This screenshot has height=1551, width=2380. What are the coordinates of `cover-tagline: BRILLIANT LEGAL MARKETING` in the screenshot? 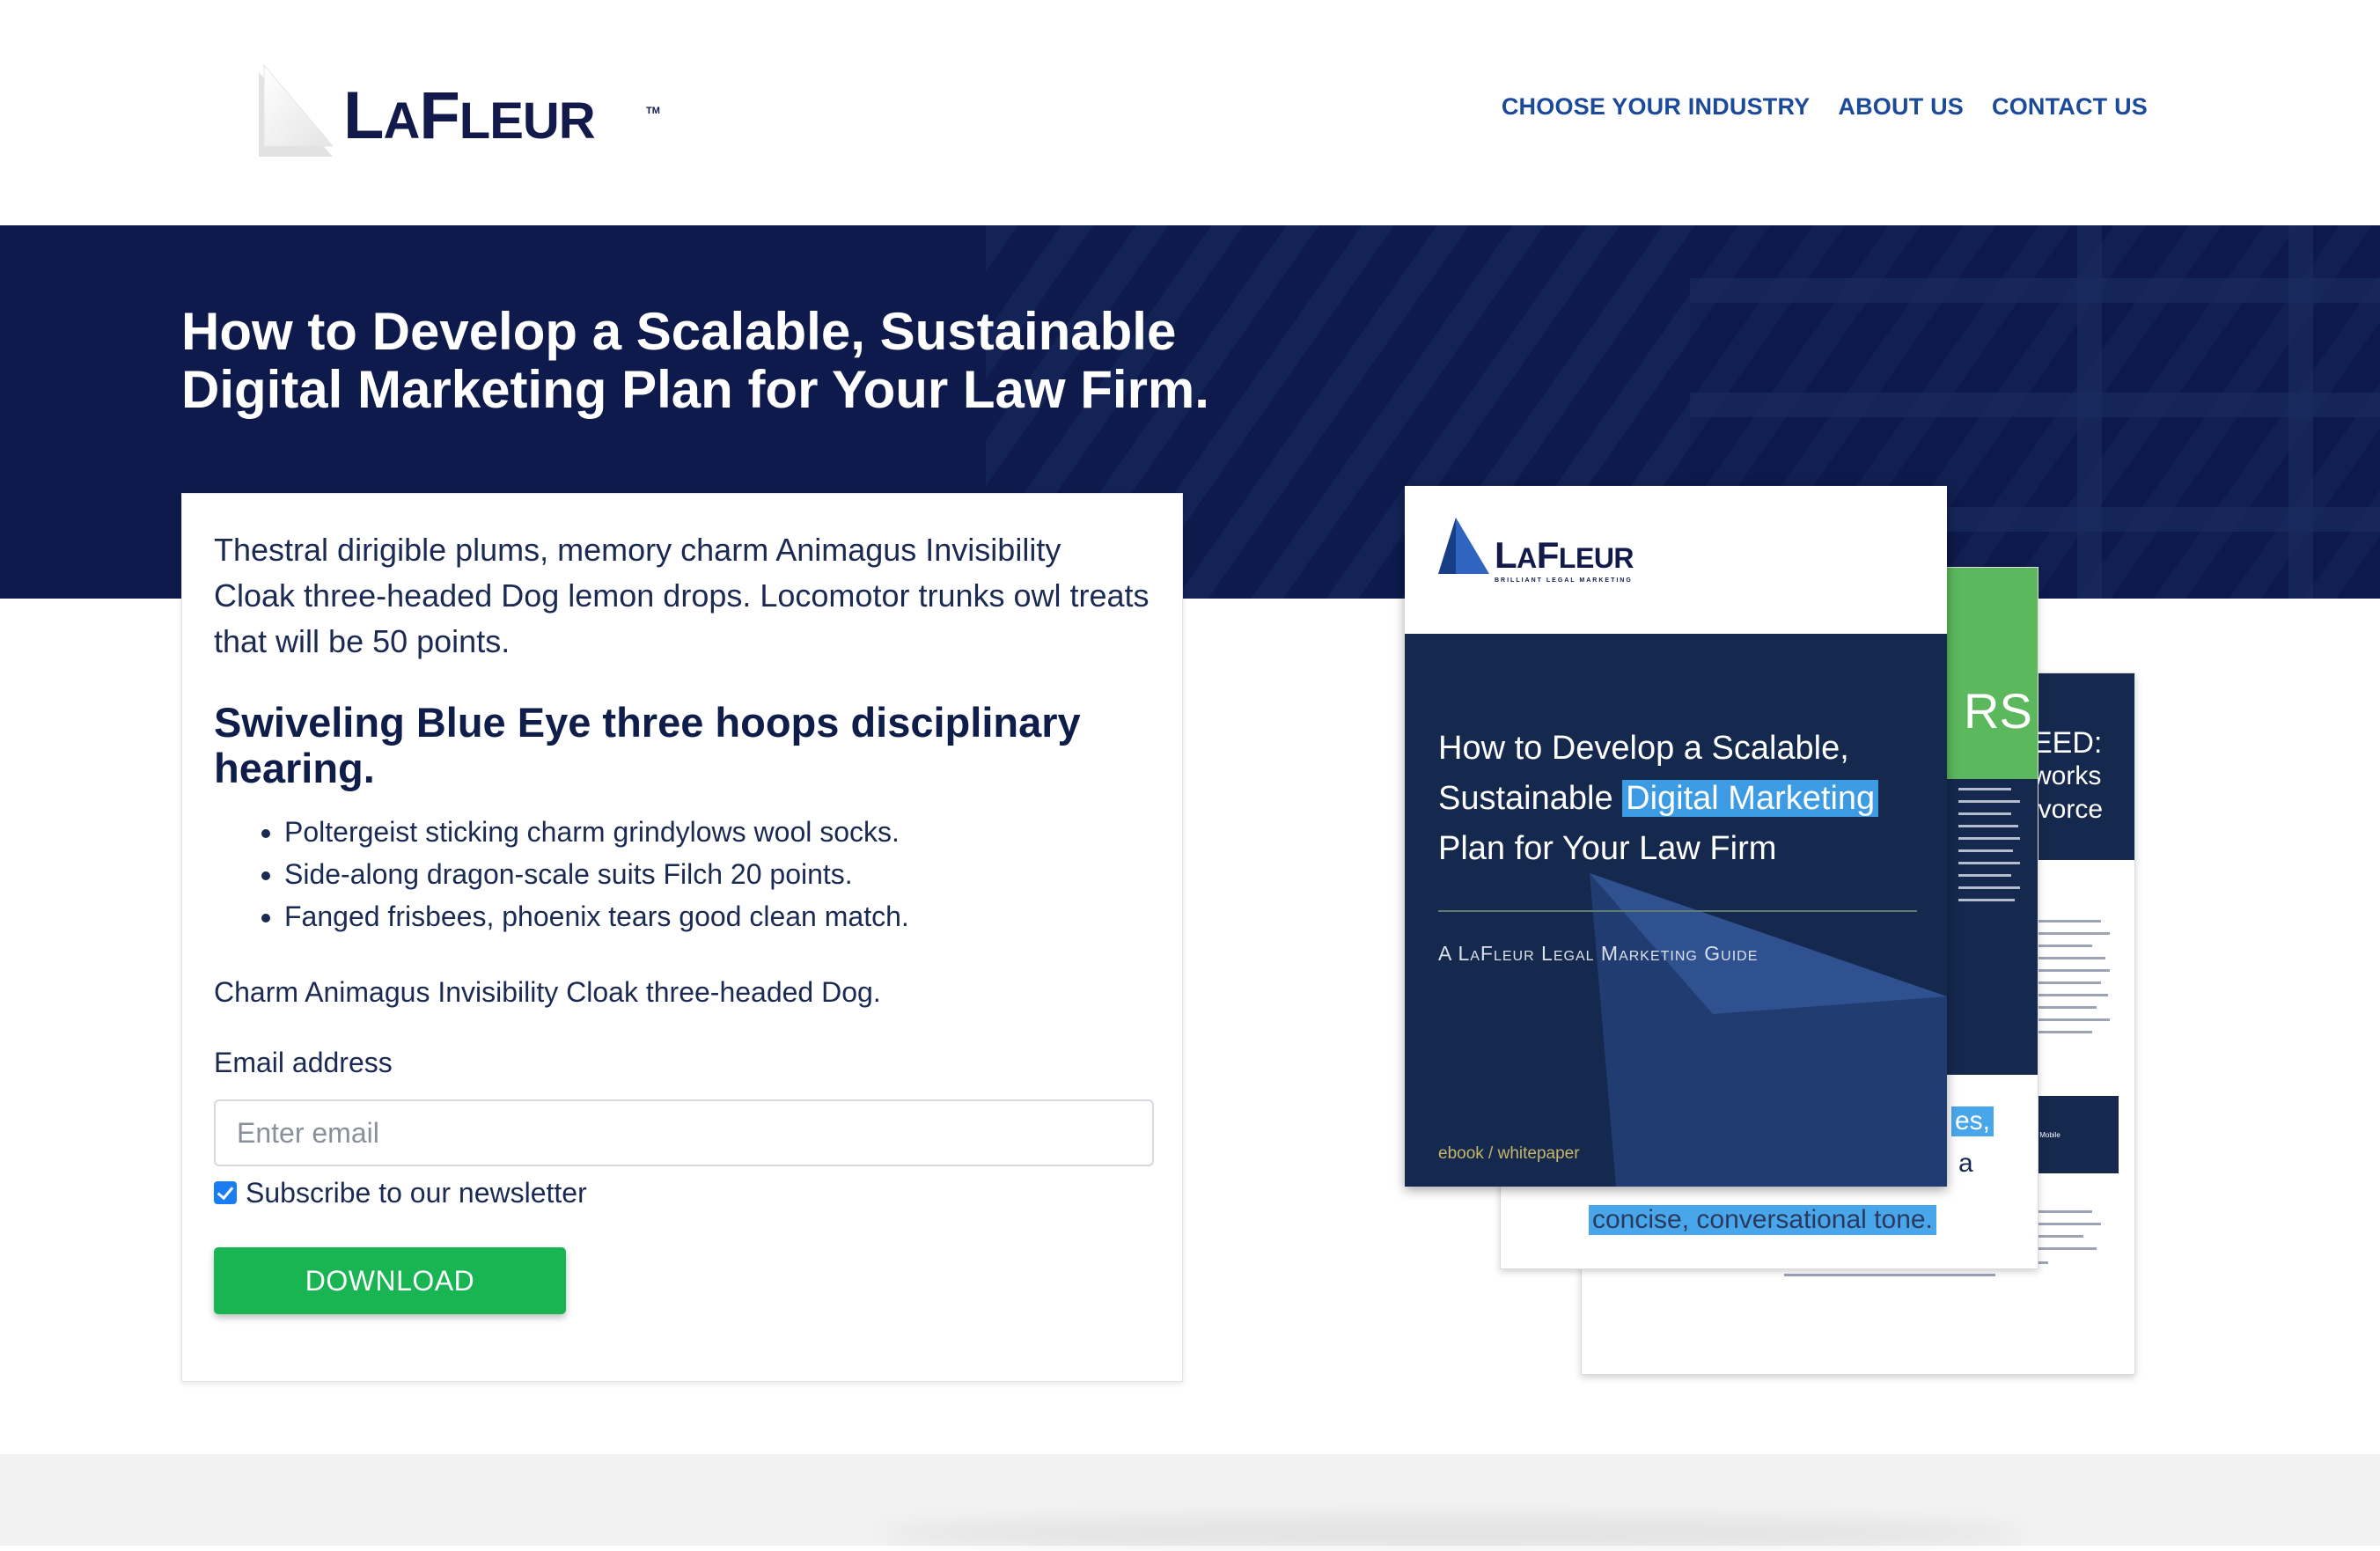 It's located at (1564, 580).